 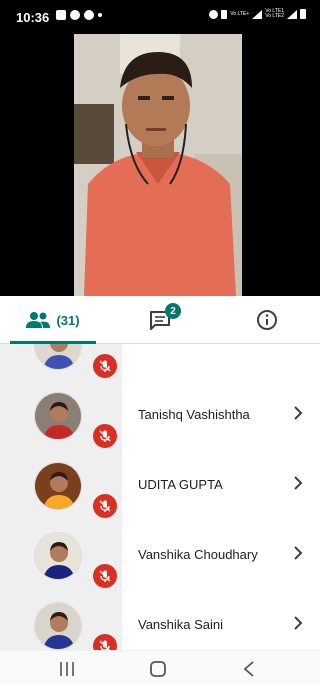 What do you see at coordinates (173, 311) in the screenshot?
I see `chat-unread-badge: 2` at bounding box center [173, 311].